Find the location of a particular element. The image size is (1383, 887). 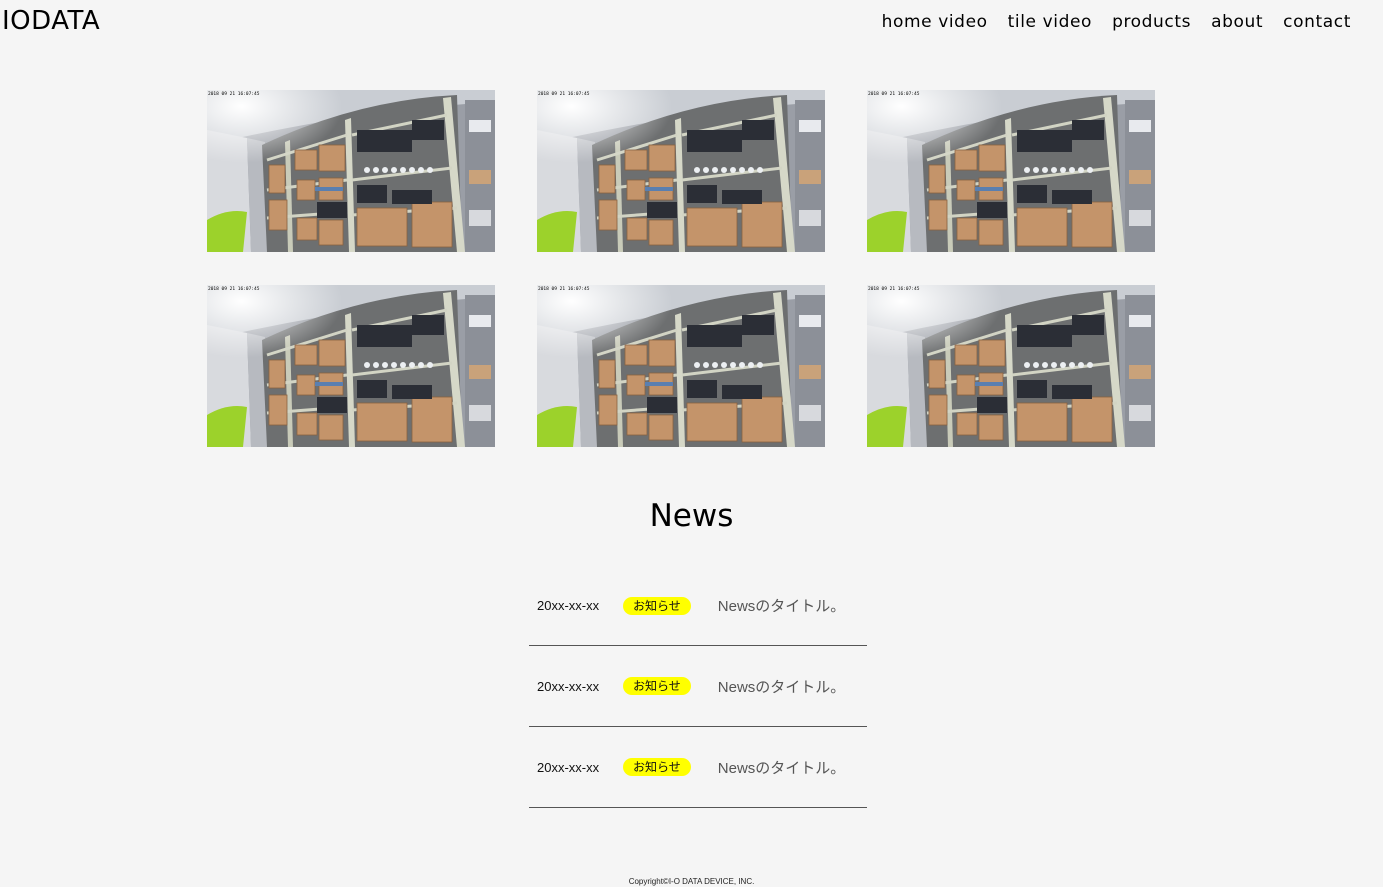

nav-tile-video: tile video is located at coordinates (1050, 22).